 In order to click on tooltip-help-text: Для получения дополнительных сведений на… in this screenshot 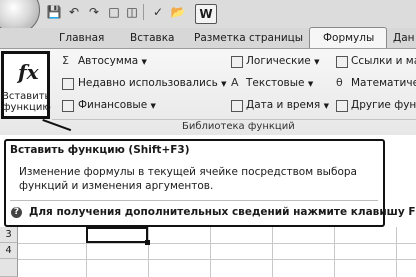, I will do `click(222, 212)`.